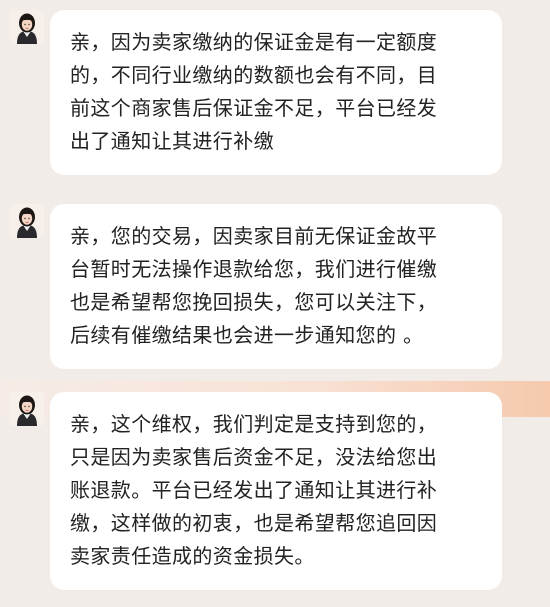 The height and width of the screenshot is (607, 550). Describe the element at coordinates (254, 523) in the screenshot. I see `message-text-line: 缴，这样做的初衷，也是希望帮您追回因` at that location.